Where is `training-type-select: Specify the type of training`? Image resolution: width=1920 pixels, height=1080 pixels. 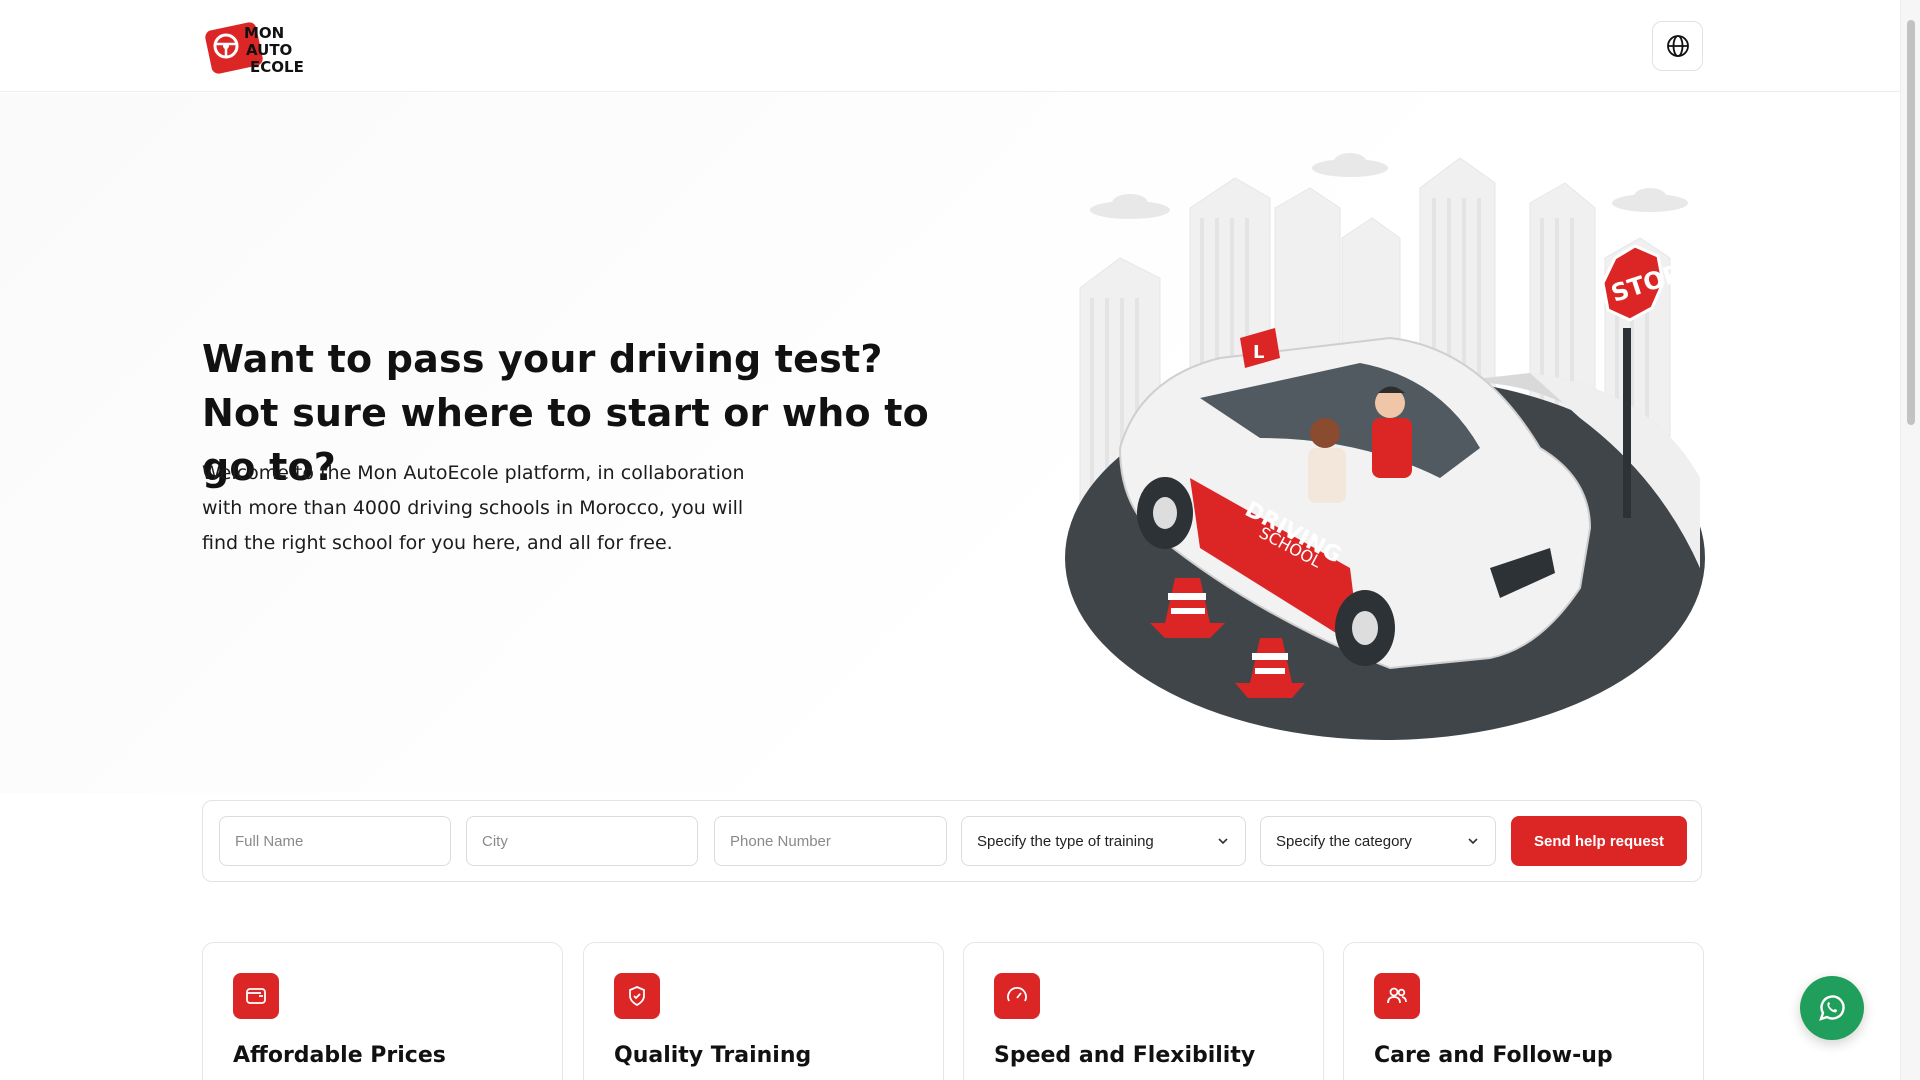
training-type-select: Specify the type of training is located at coordinates (1103, 841).